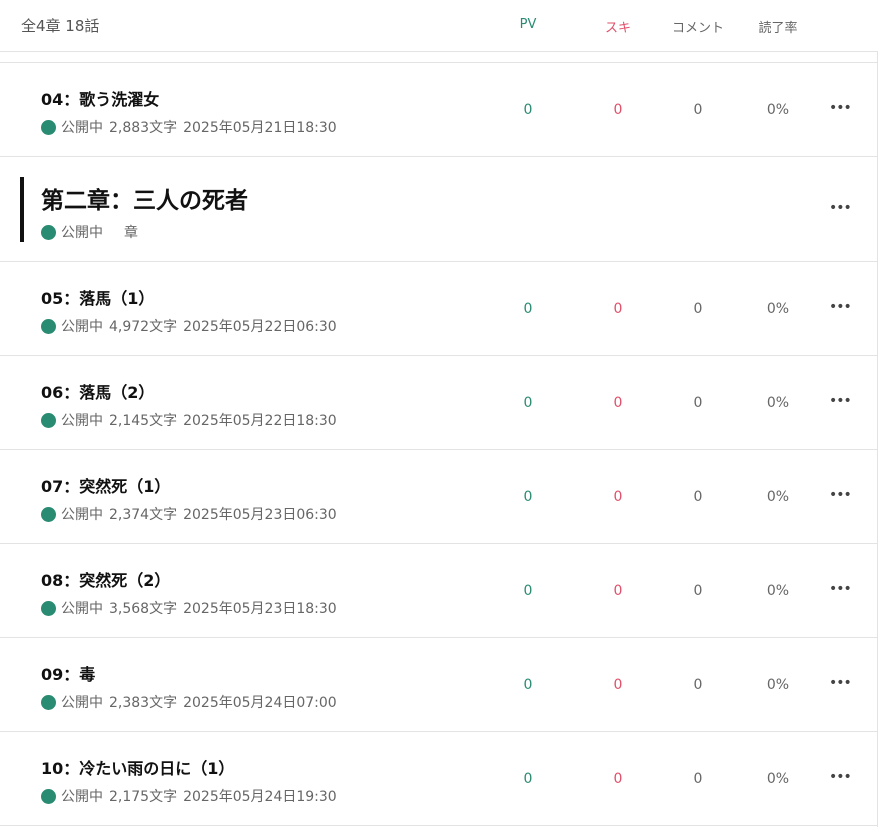  Describe the element at coordinates (137, 767) in the screenshot. I see `episode-title: 10：冷たい雨の日に（1）` at that location.